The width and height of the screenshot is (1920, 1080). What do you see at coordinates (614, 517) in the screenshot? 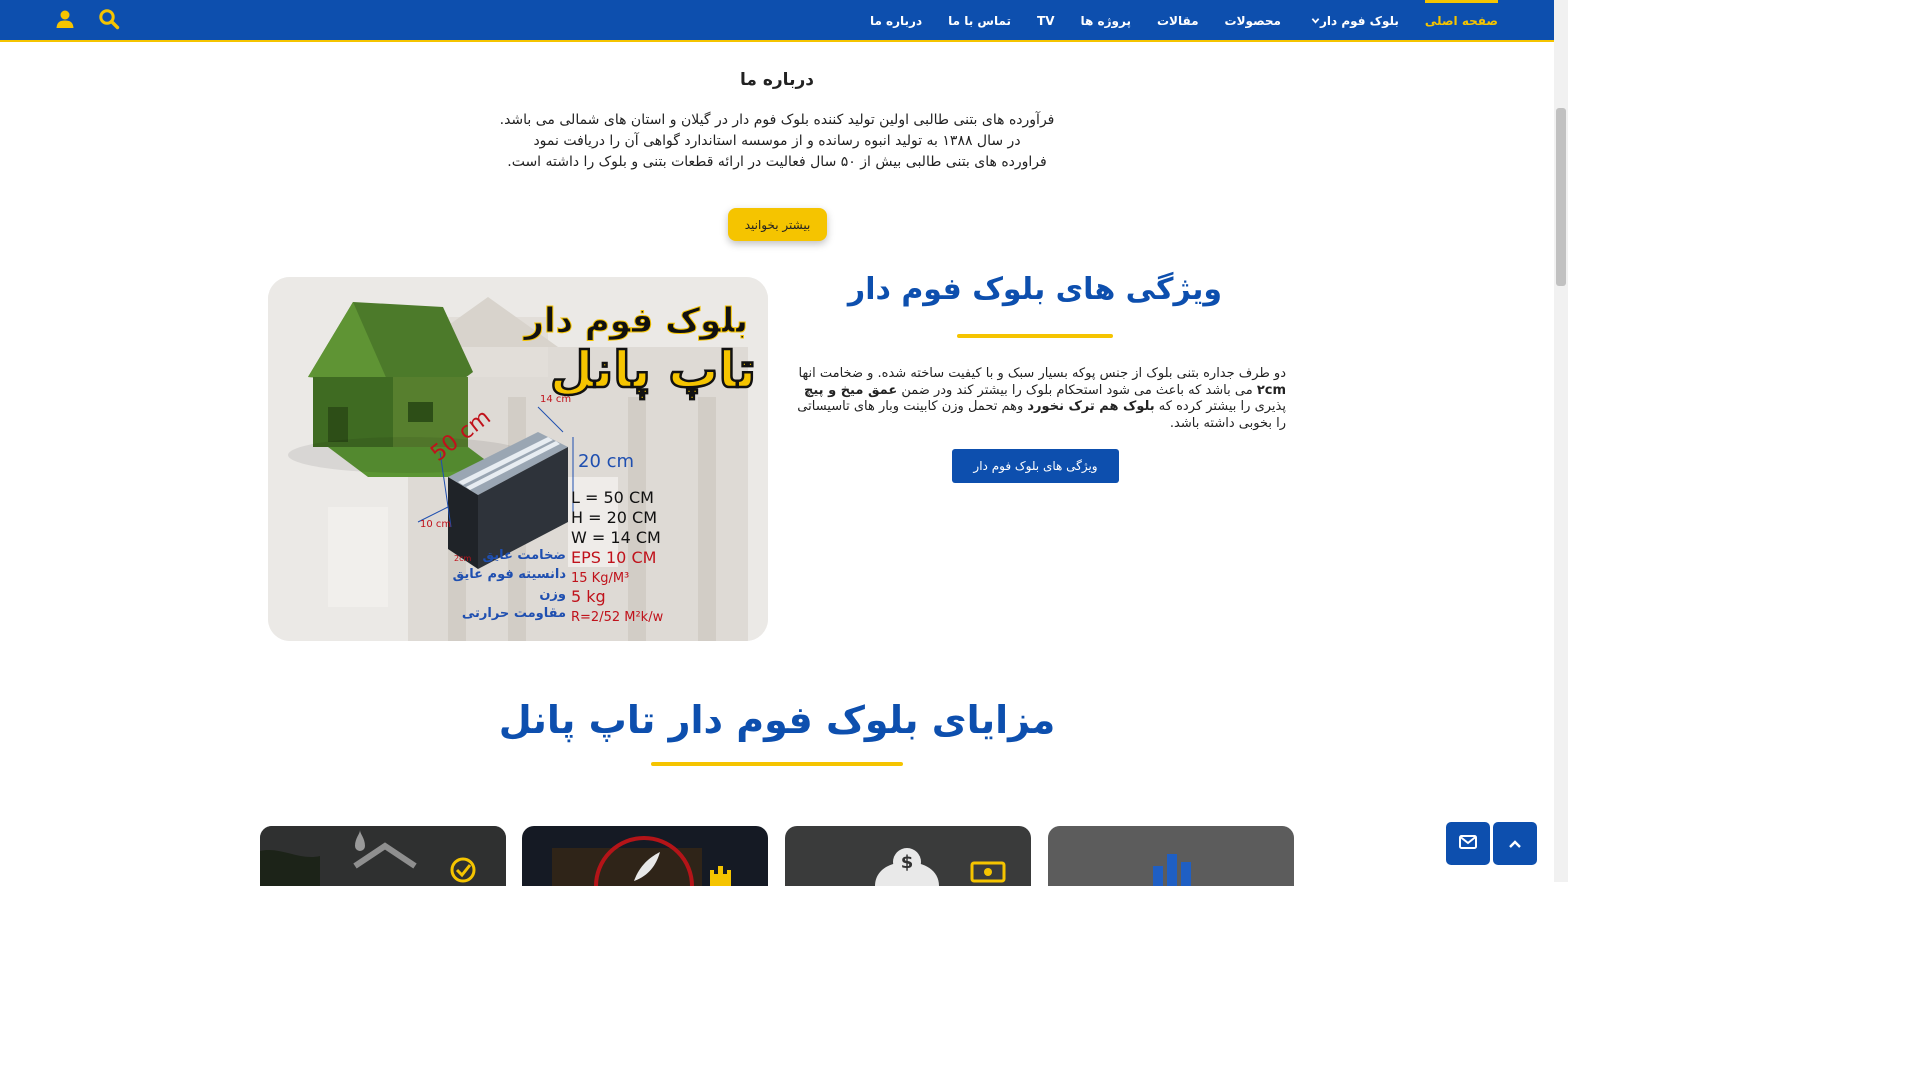
I see `spec-value-height: H = 20 CM` at bounding box center [614, 517].